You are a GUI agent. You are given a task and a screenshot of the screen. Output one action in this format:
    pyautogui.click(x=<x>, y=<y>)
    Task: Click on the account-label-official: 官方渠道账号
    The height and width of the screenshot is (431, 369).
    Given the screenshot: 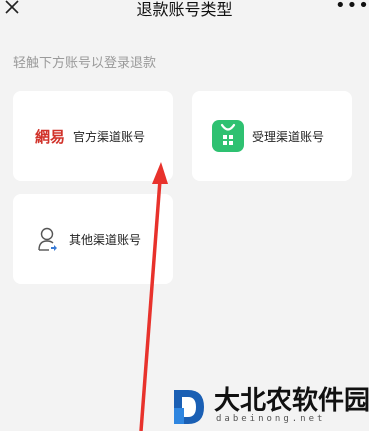 What is the action you would take?
    pyautogui.click(x=109, y=136)
    